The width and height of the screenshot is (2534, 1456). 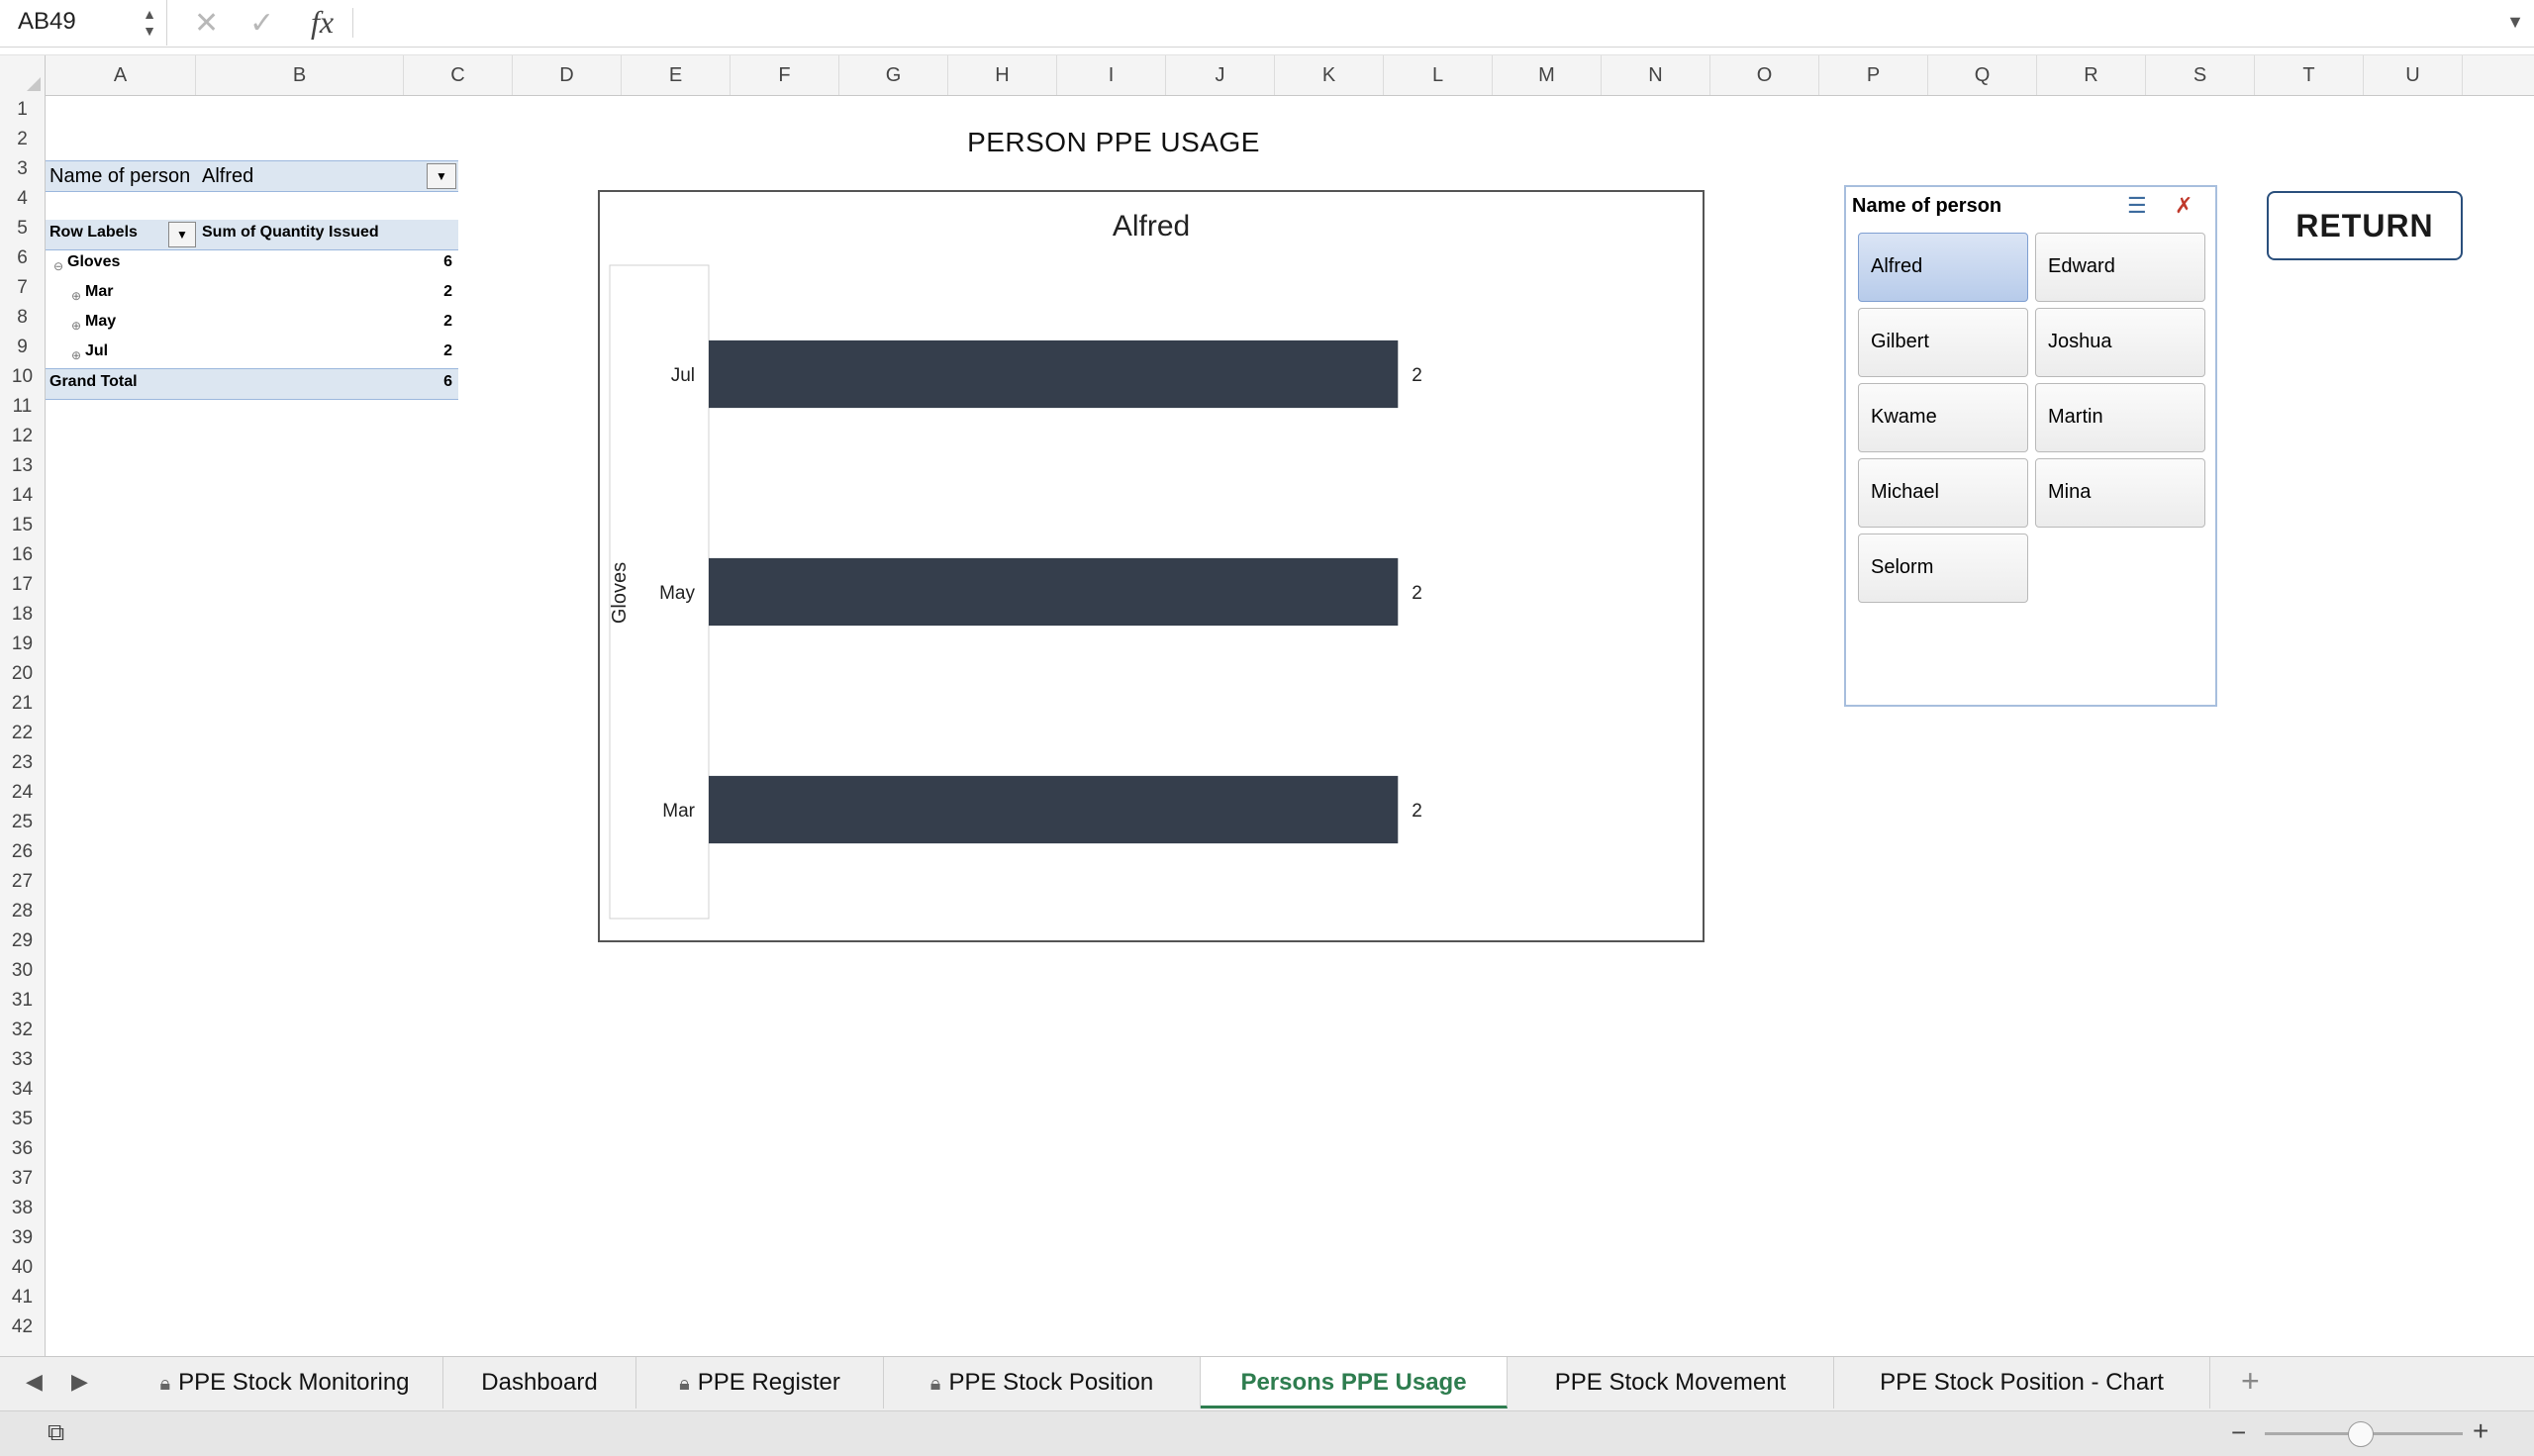 What do you see at coordinates (47, 22) in the screenshot?
I see `cell-reference: AB49` at bounding box center [47, 22].